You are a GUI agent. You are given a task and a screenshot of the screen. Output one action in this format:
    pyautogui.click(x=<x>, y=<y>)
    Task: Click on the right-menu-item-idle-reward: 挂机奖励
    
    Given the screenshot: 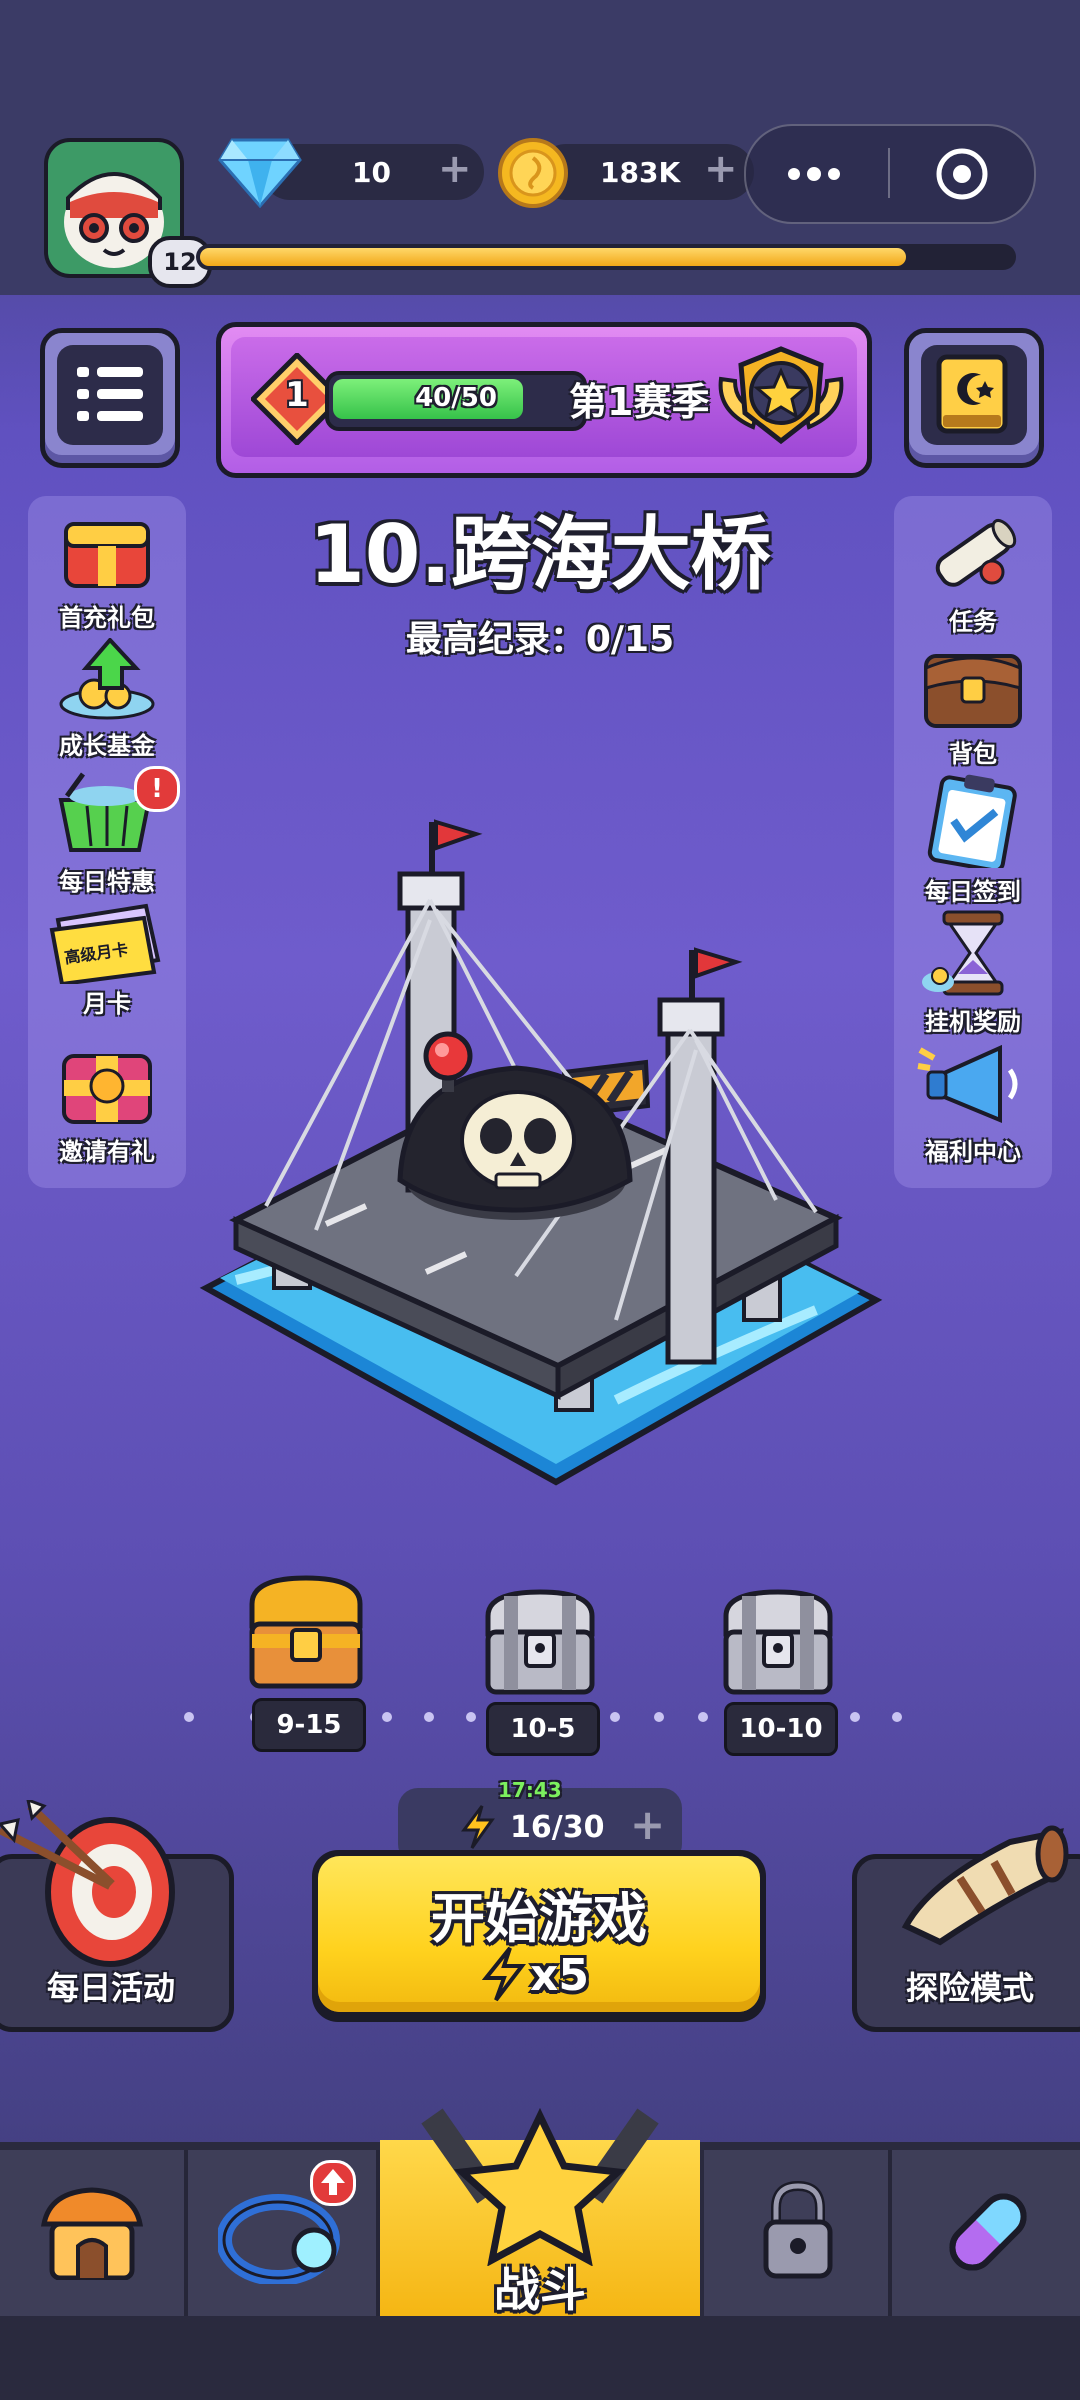 What is the action you would take?
    pyautogui.click(x=973, y=972)
    